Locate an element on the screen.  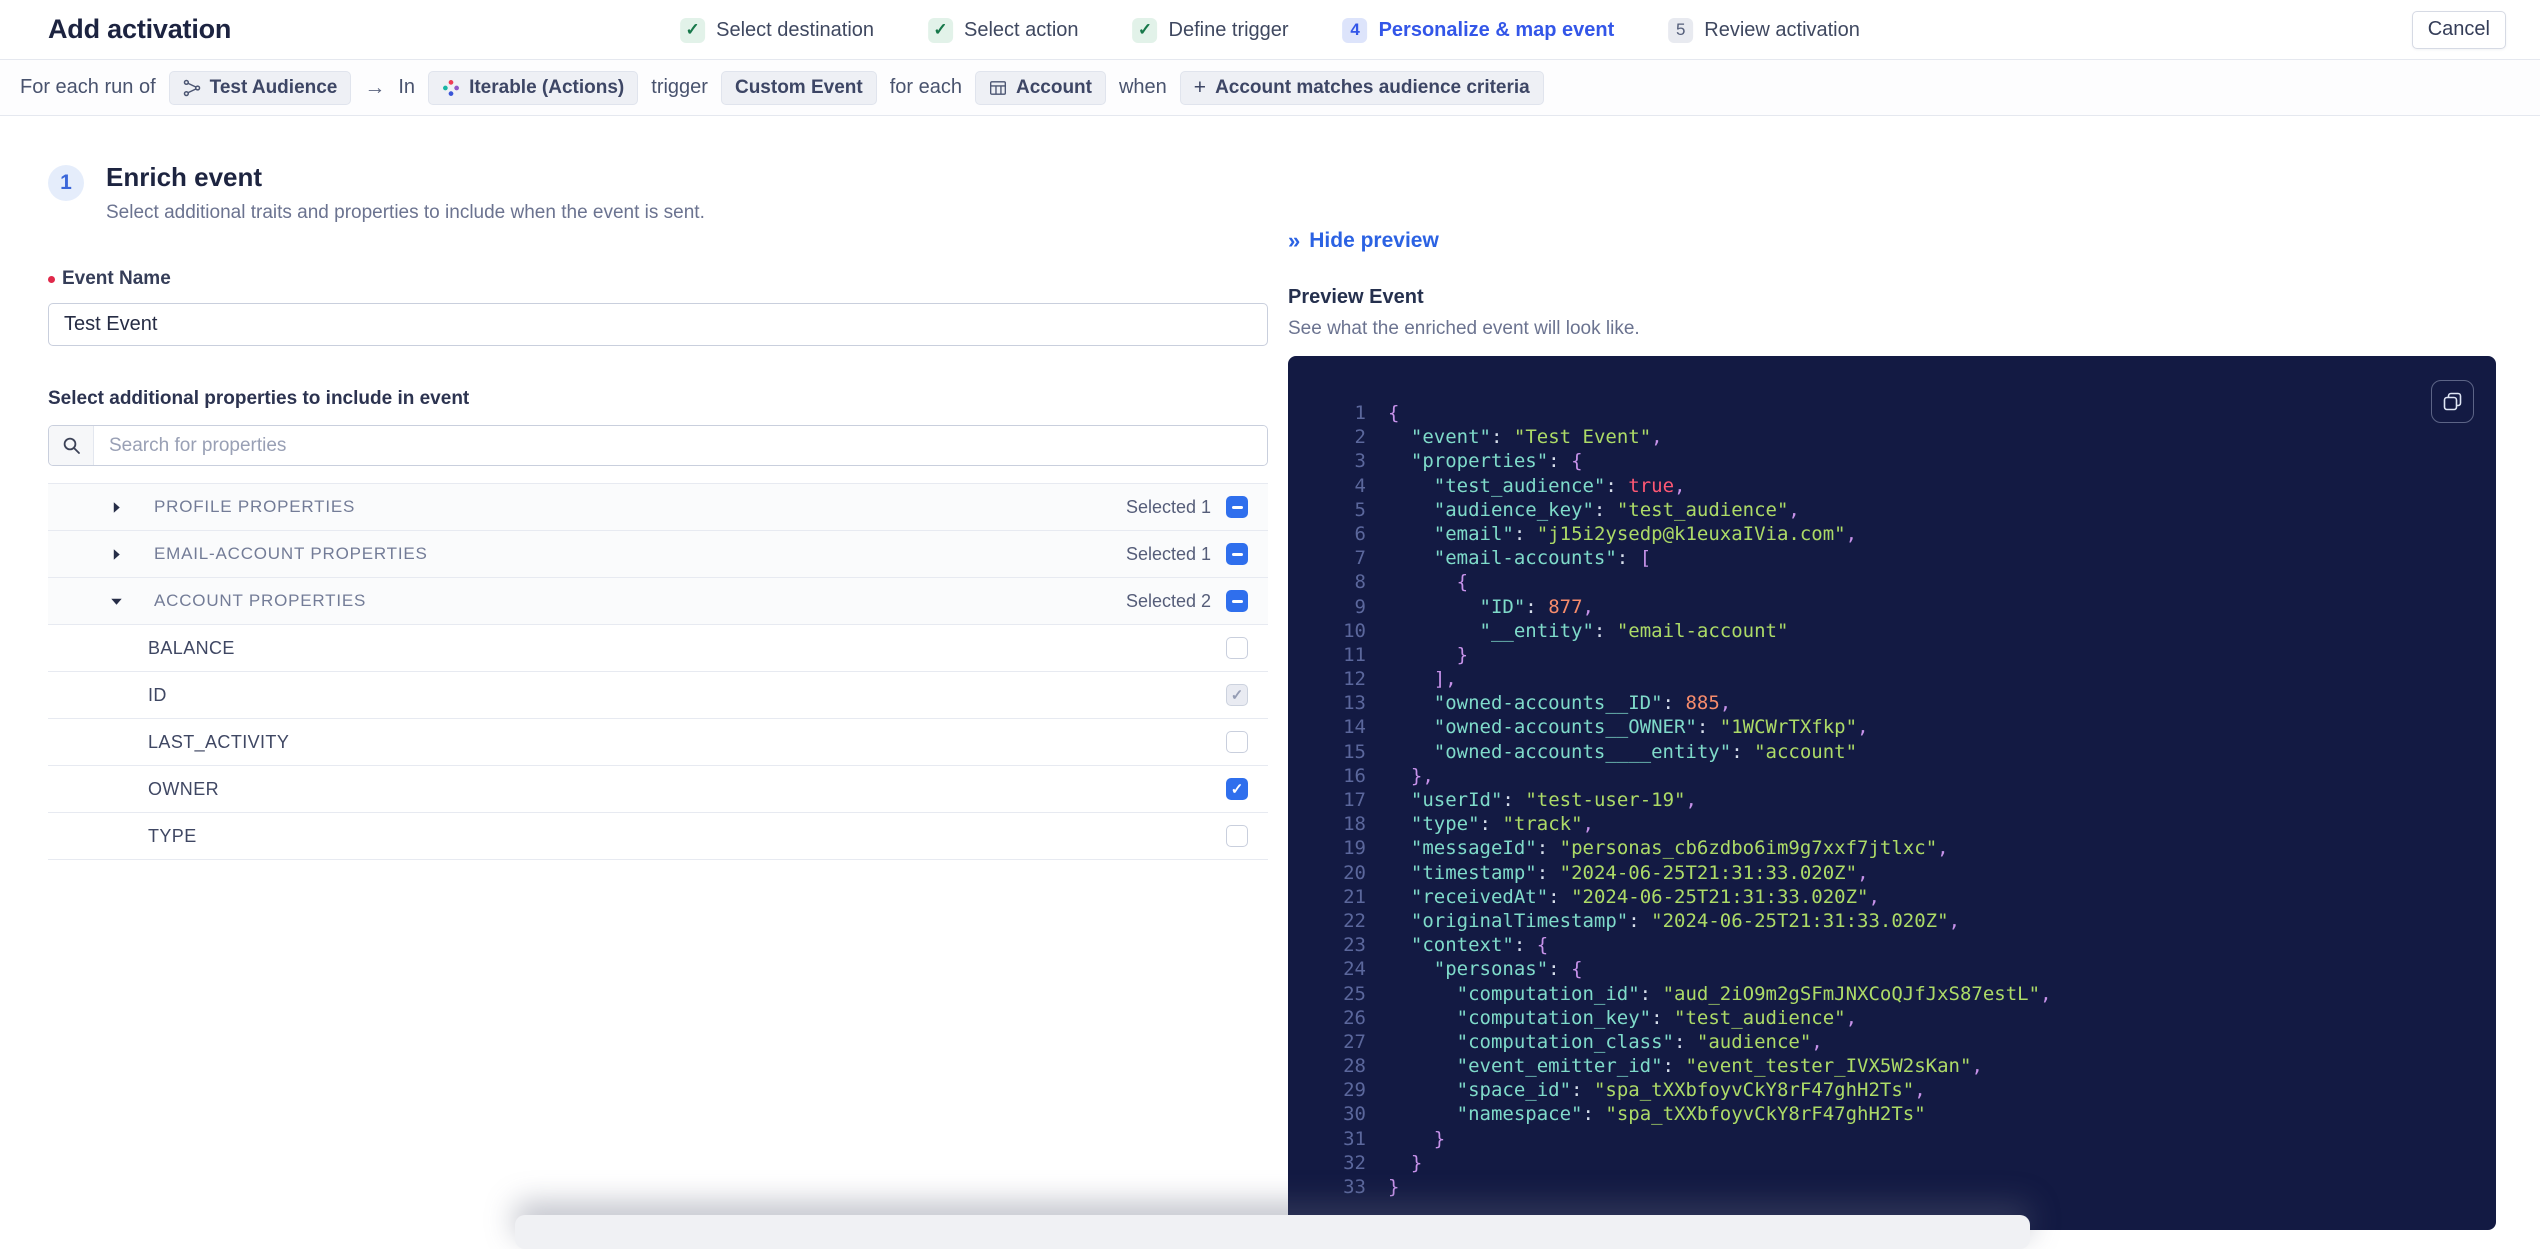
plus-icon: + is located at coordinates (1200, 87).